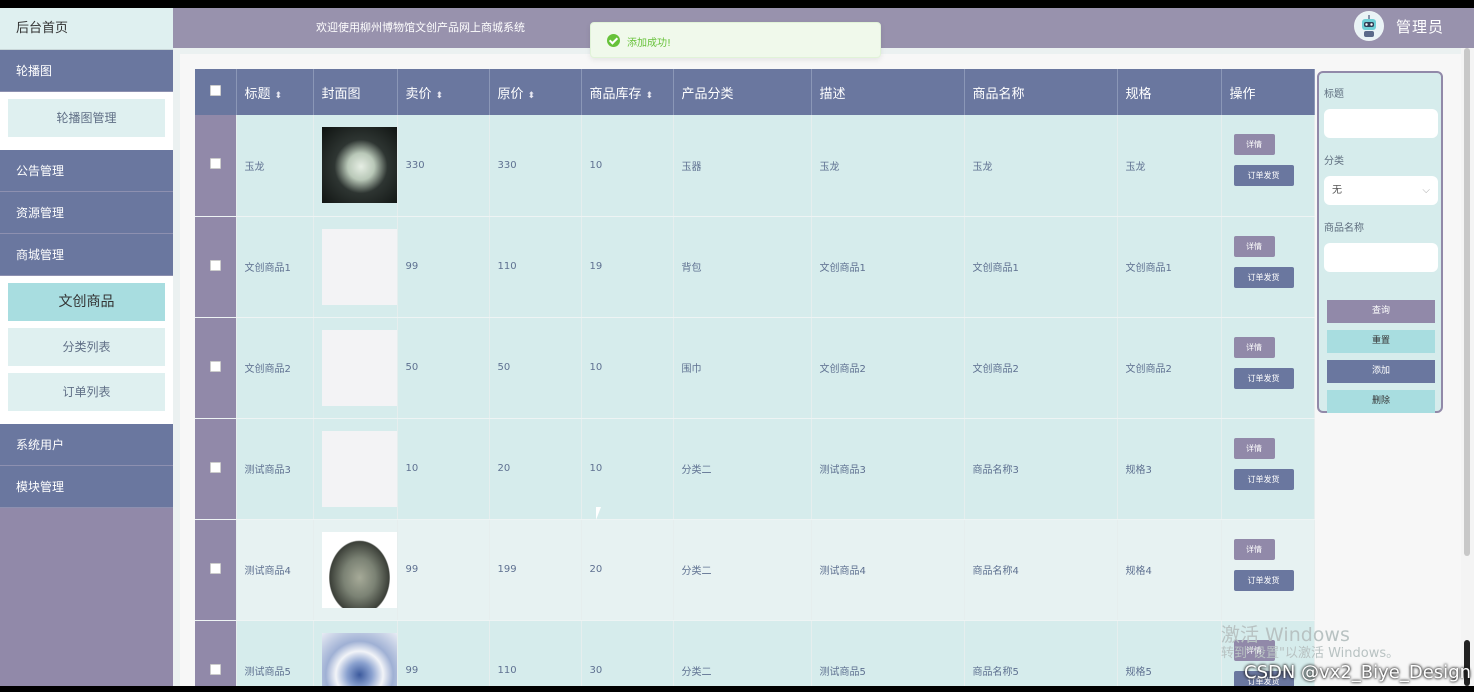 This screenshot has width=1474, height=692. I want to click on sidebar-sub-orders: 订单列表, so click(86, 392).